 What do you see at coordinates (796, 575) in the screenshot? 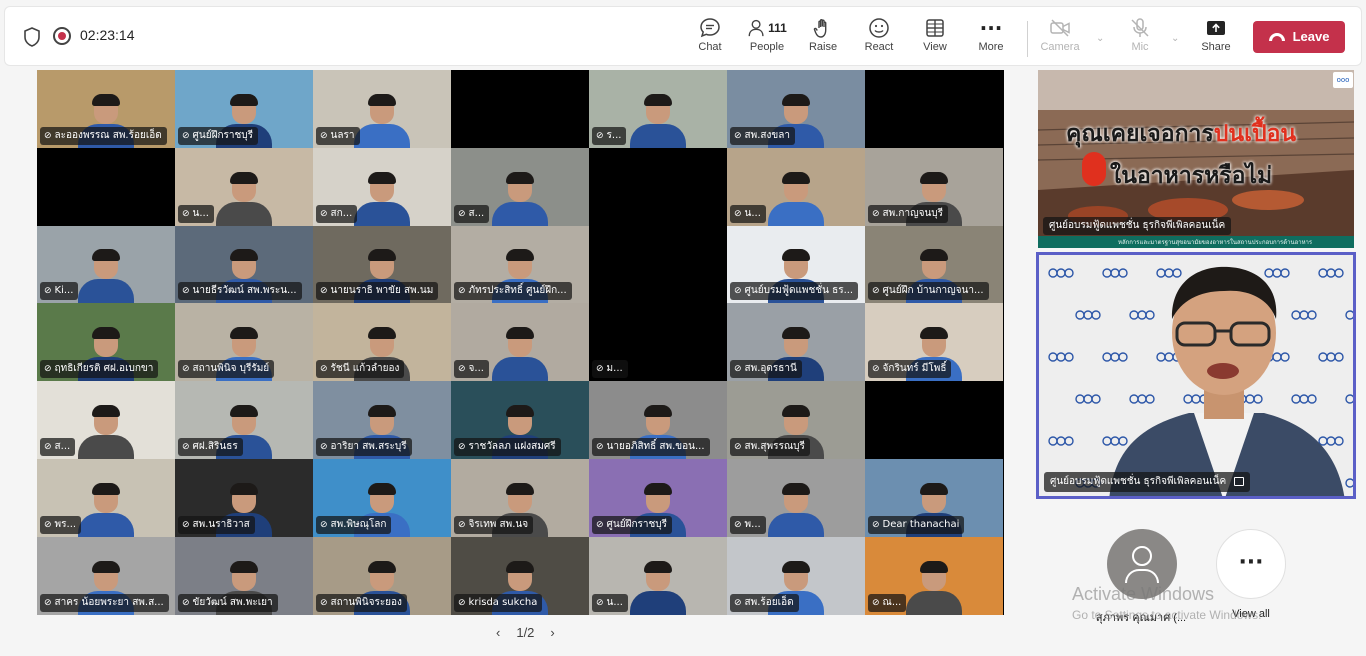
I see `participant-tile: ⊘ สพ.ร้อยเอ็ด` at bounding box center [796, 575].